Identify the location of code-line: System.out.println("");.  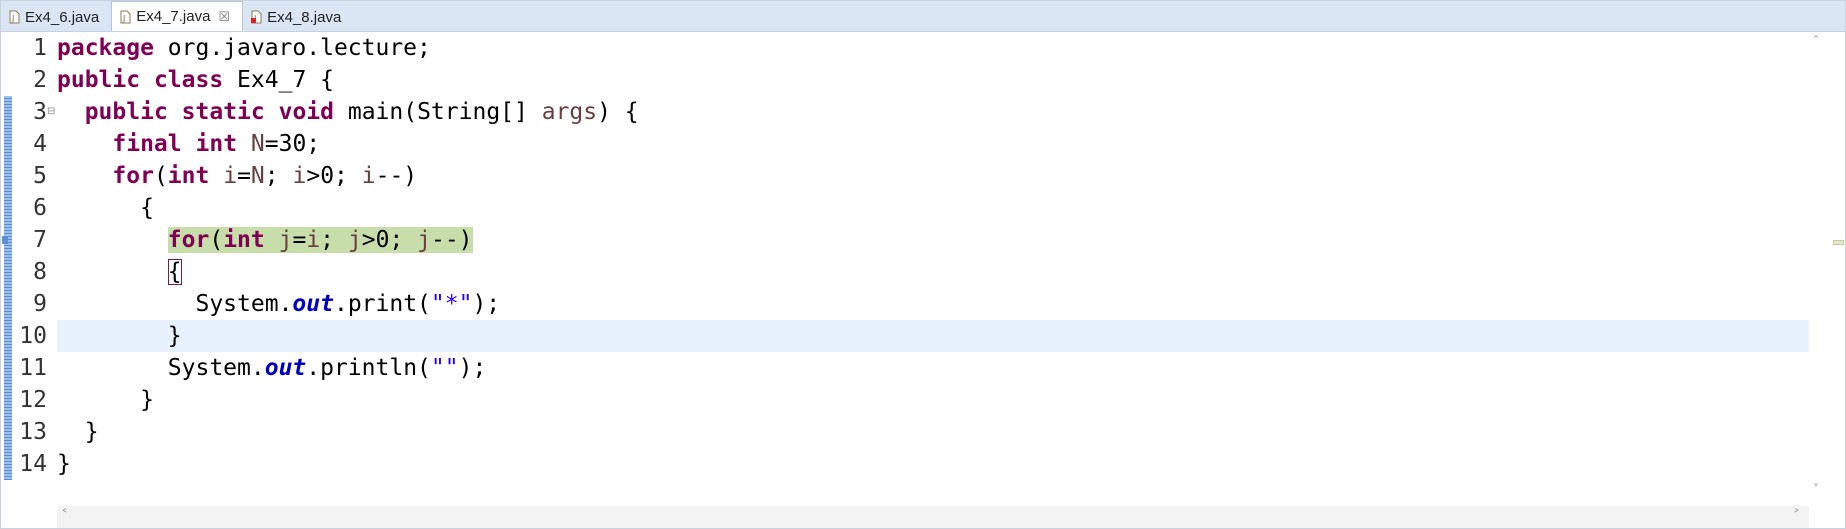
(272, 368).